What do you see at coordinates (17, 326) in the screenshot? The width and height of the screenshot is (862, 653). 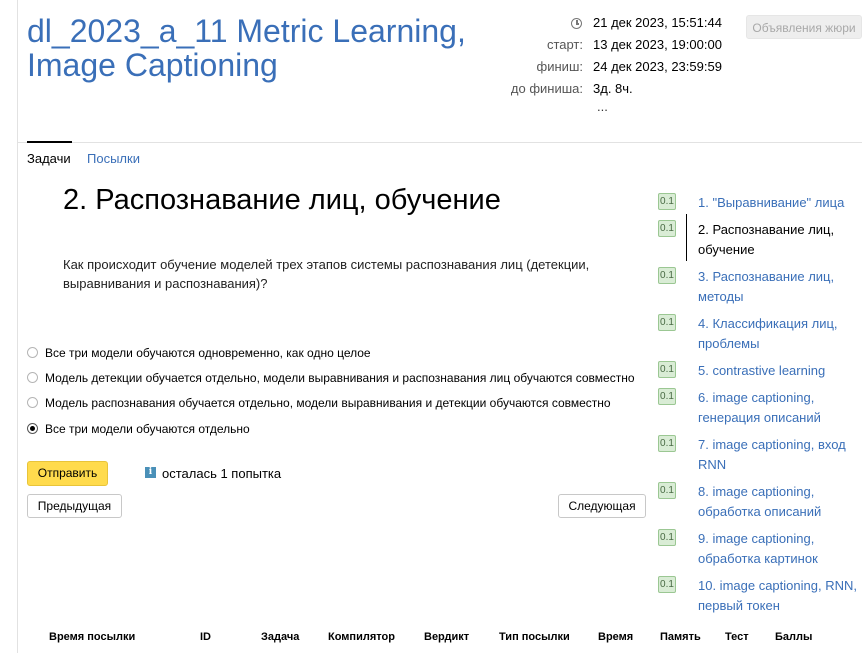 I see `left-border` at bounding box center [17, 326].